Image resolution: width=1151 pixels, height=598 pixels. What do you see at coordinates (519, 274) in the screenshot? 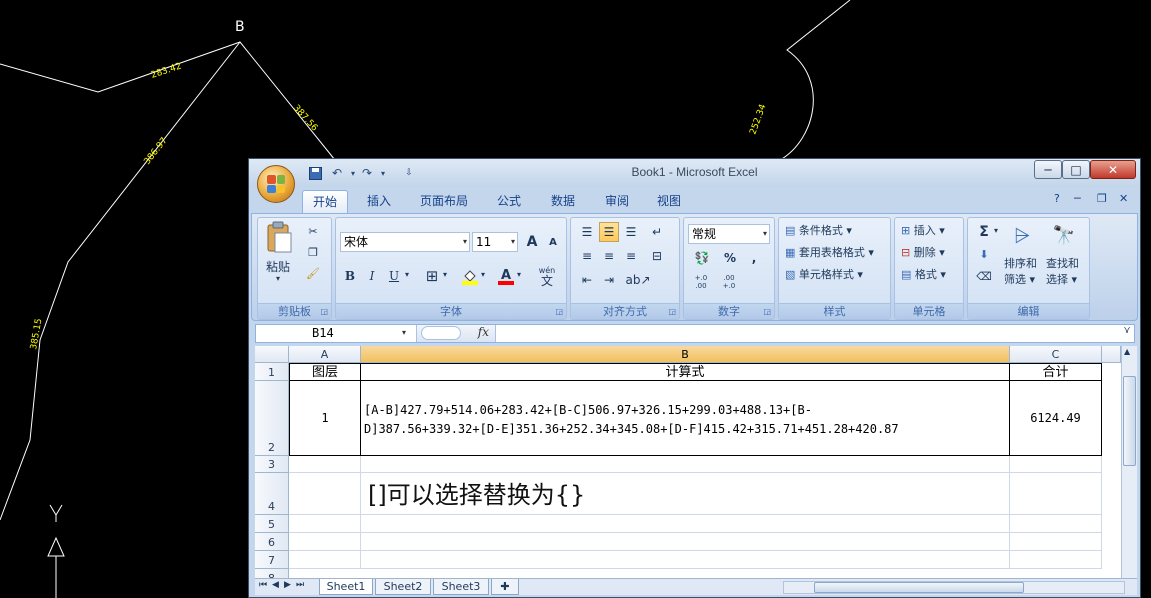
I see `font-color-dropdown-icon: ▾` at bounding box center [519, 274].